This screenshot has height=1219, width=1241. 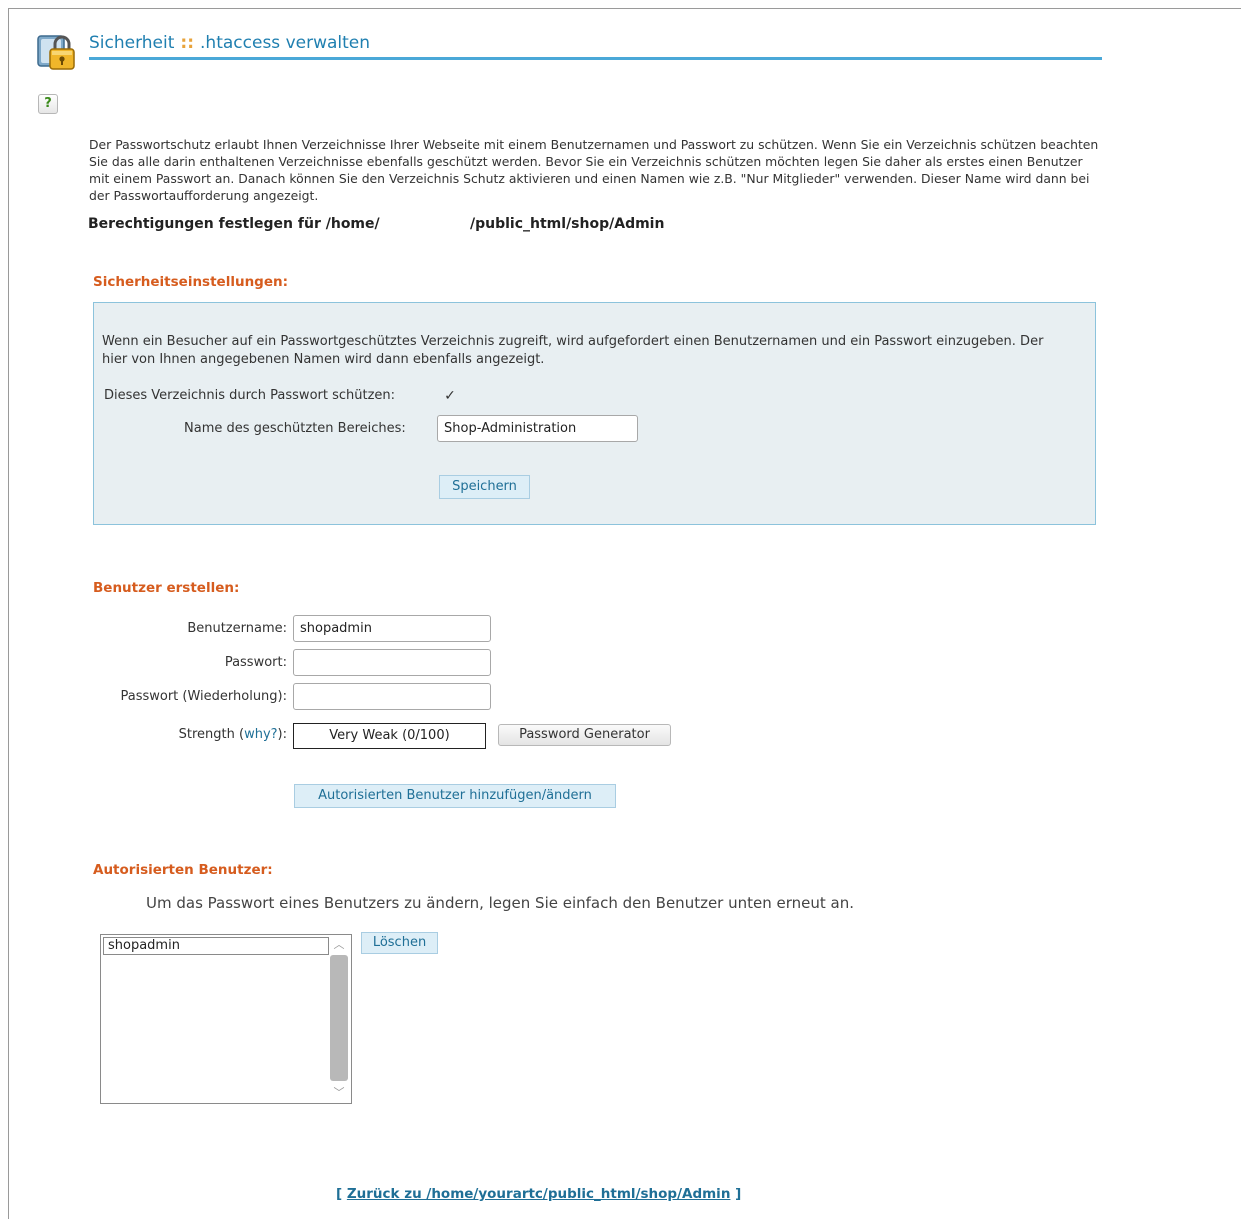 I want to click on protect-directory-checkbox: ✓, so click(x=450, y=396).